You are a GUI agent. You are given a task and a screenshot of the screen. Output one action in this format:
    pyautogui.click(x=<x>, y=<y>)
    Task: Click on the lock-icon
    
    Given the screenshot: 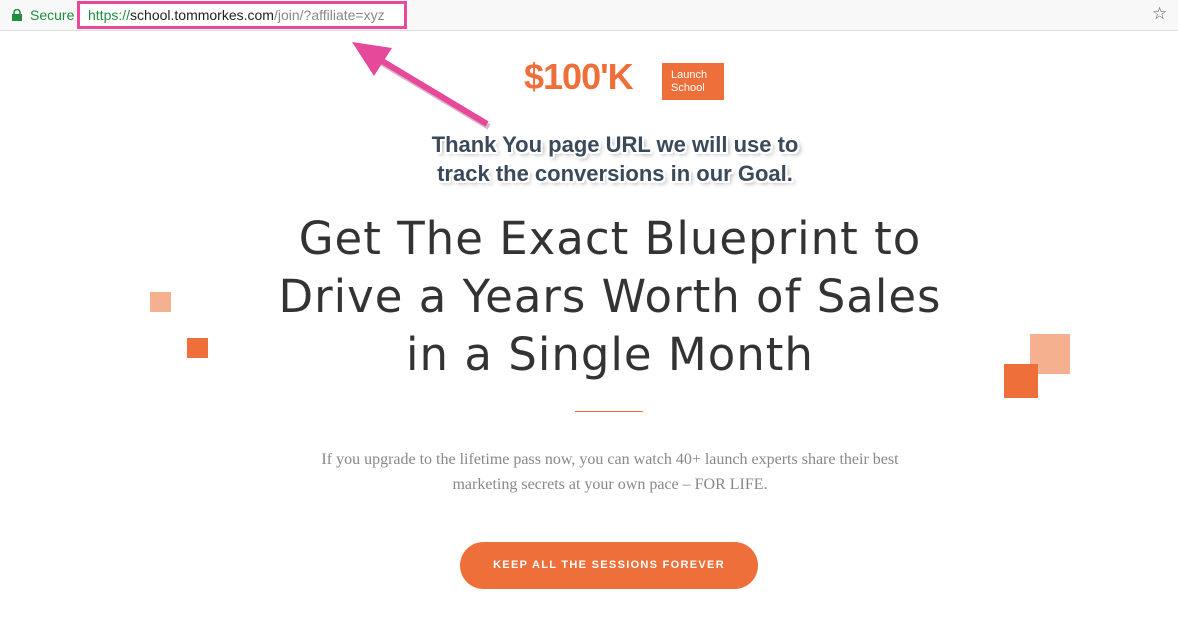 What is the action you would take?
    pyautogui.click(x=17, y=15)
    